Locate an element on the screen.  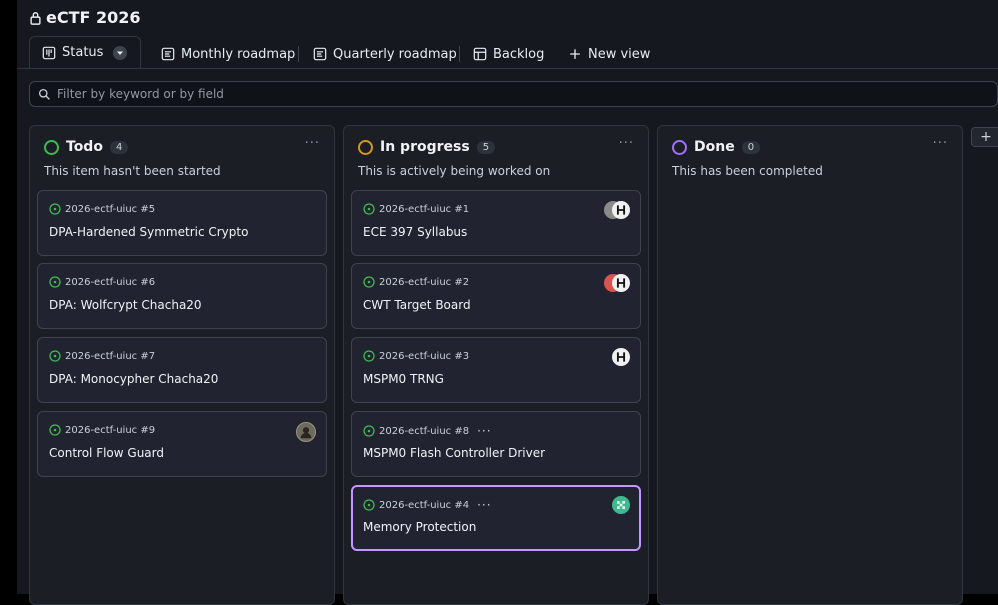
column-header: Todo 4 is located at coordinates (86, 147).